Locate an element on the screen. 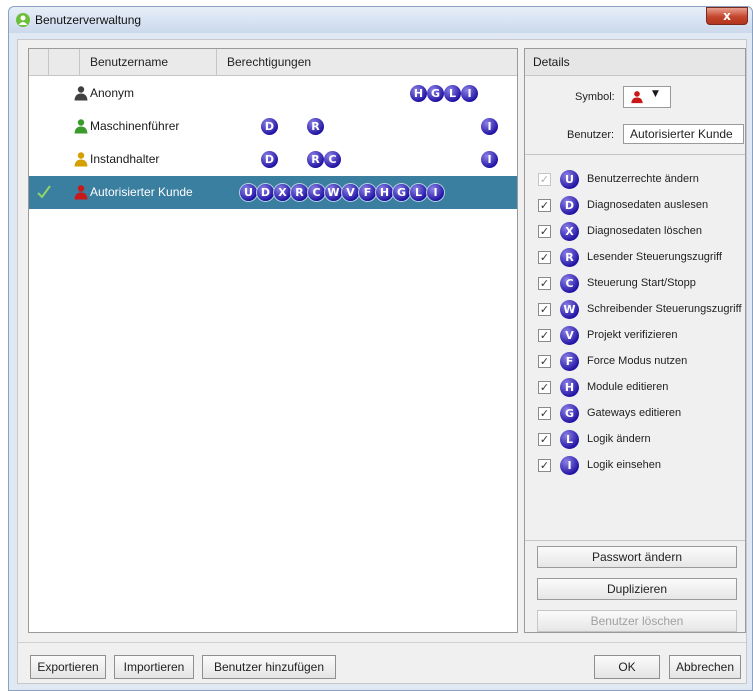  user-name: Maschinenführer is located at coordinates (135, 126).